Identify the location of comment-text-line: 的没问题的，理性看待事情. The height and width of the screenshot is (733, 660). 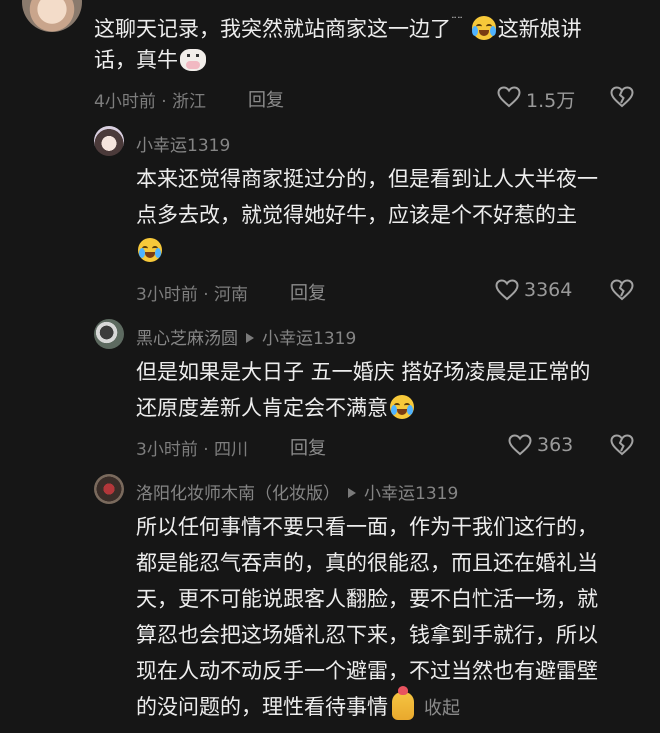
(262, 707).